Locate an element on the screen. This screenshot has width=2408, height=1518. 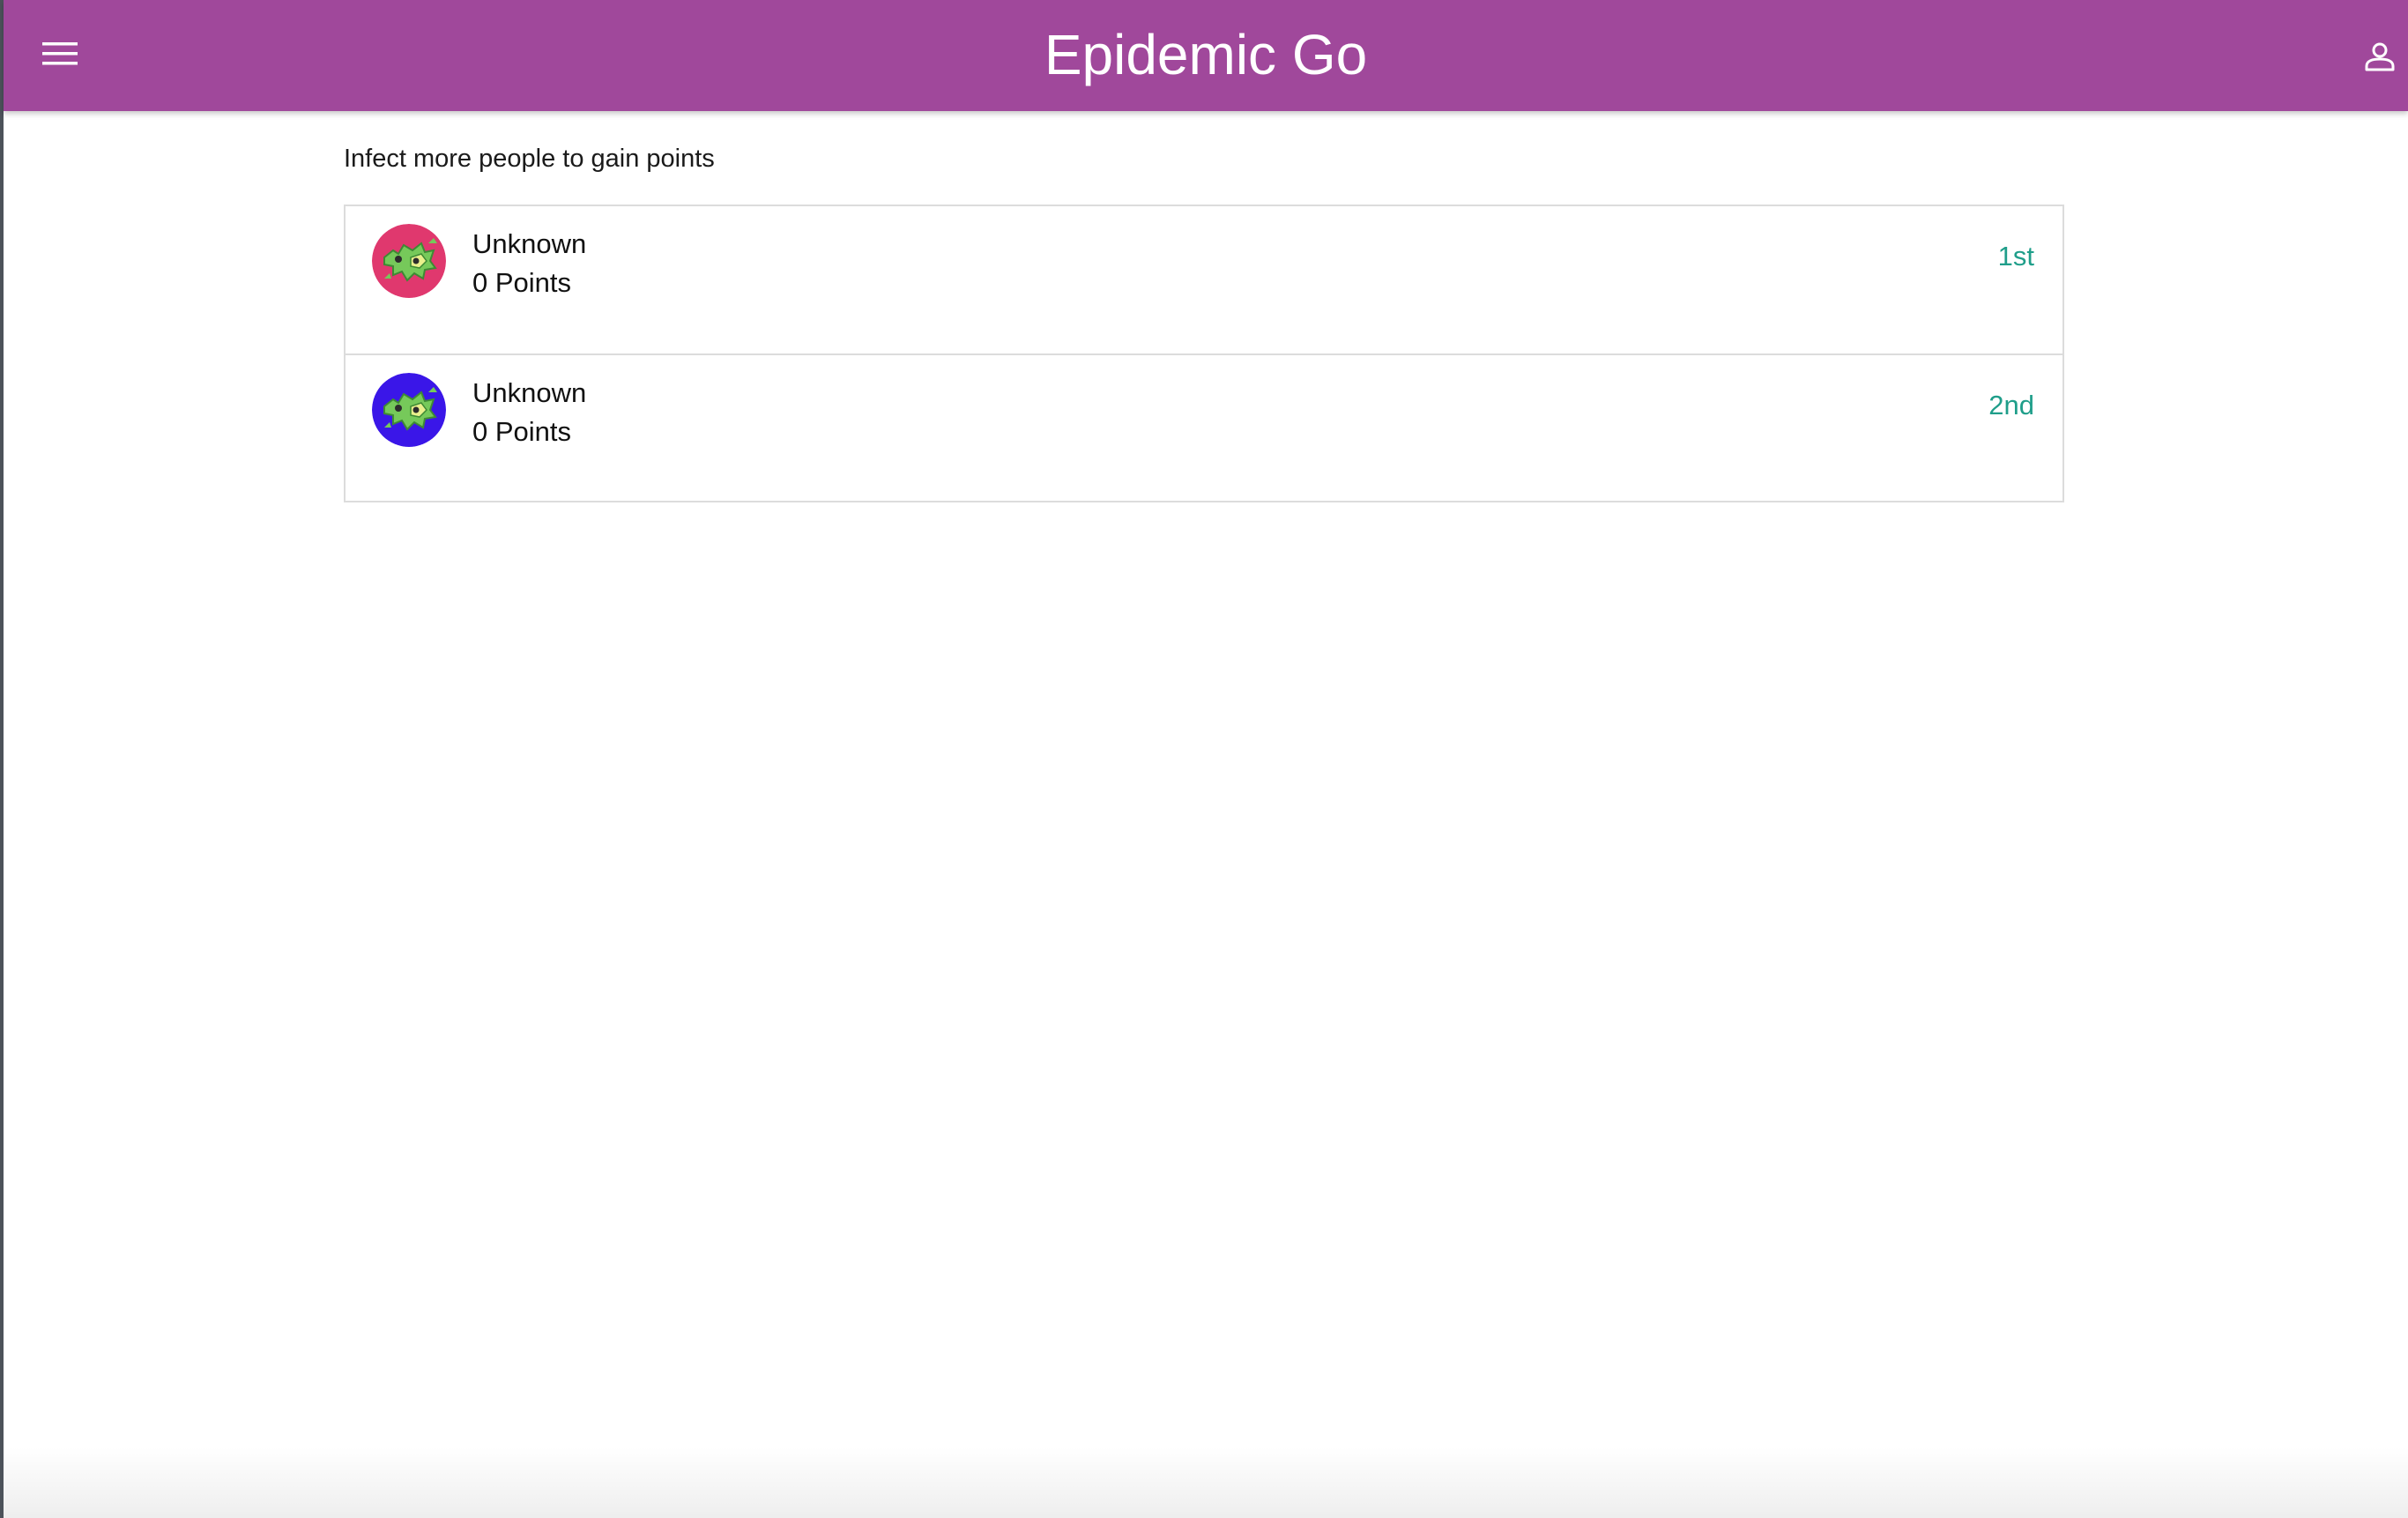
leaderboard-row: Unknown 0 Points 2nd is located at coordinates (1204, 427).